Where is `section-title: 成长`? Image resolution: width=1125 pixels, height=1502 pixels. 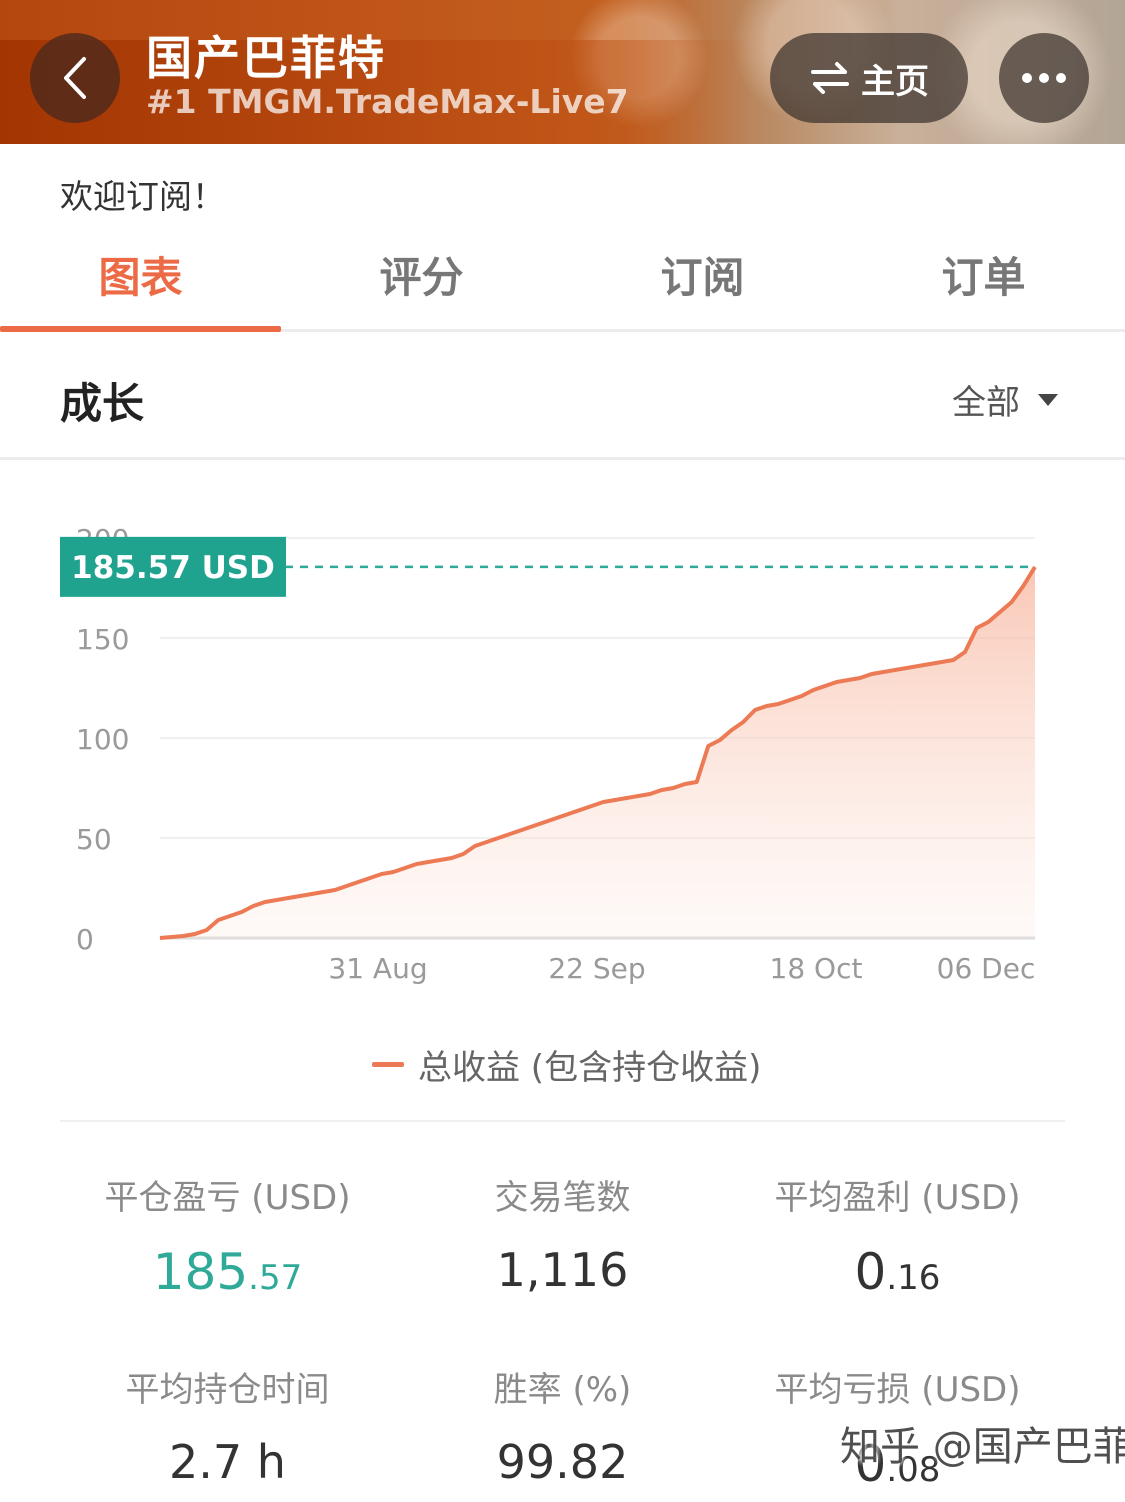
section-title: 成长 is located at coordinates (102, 403).